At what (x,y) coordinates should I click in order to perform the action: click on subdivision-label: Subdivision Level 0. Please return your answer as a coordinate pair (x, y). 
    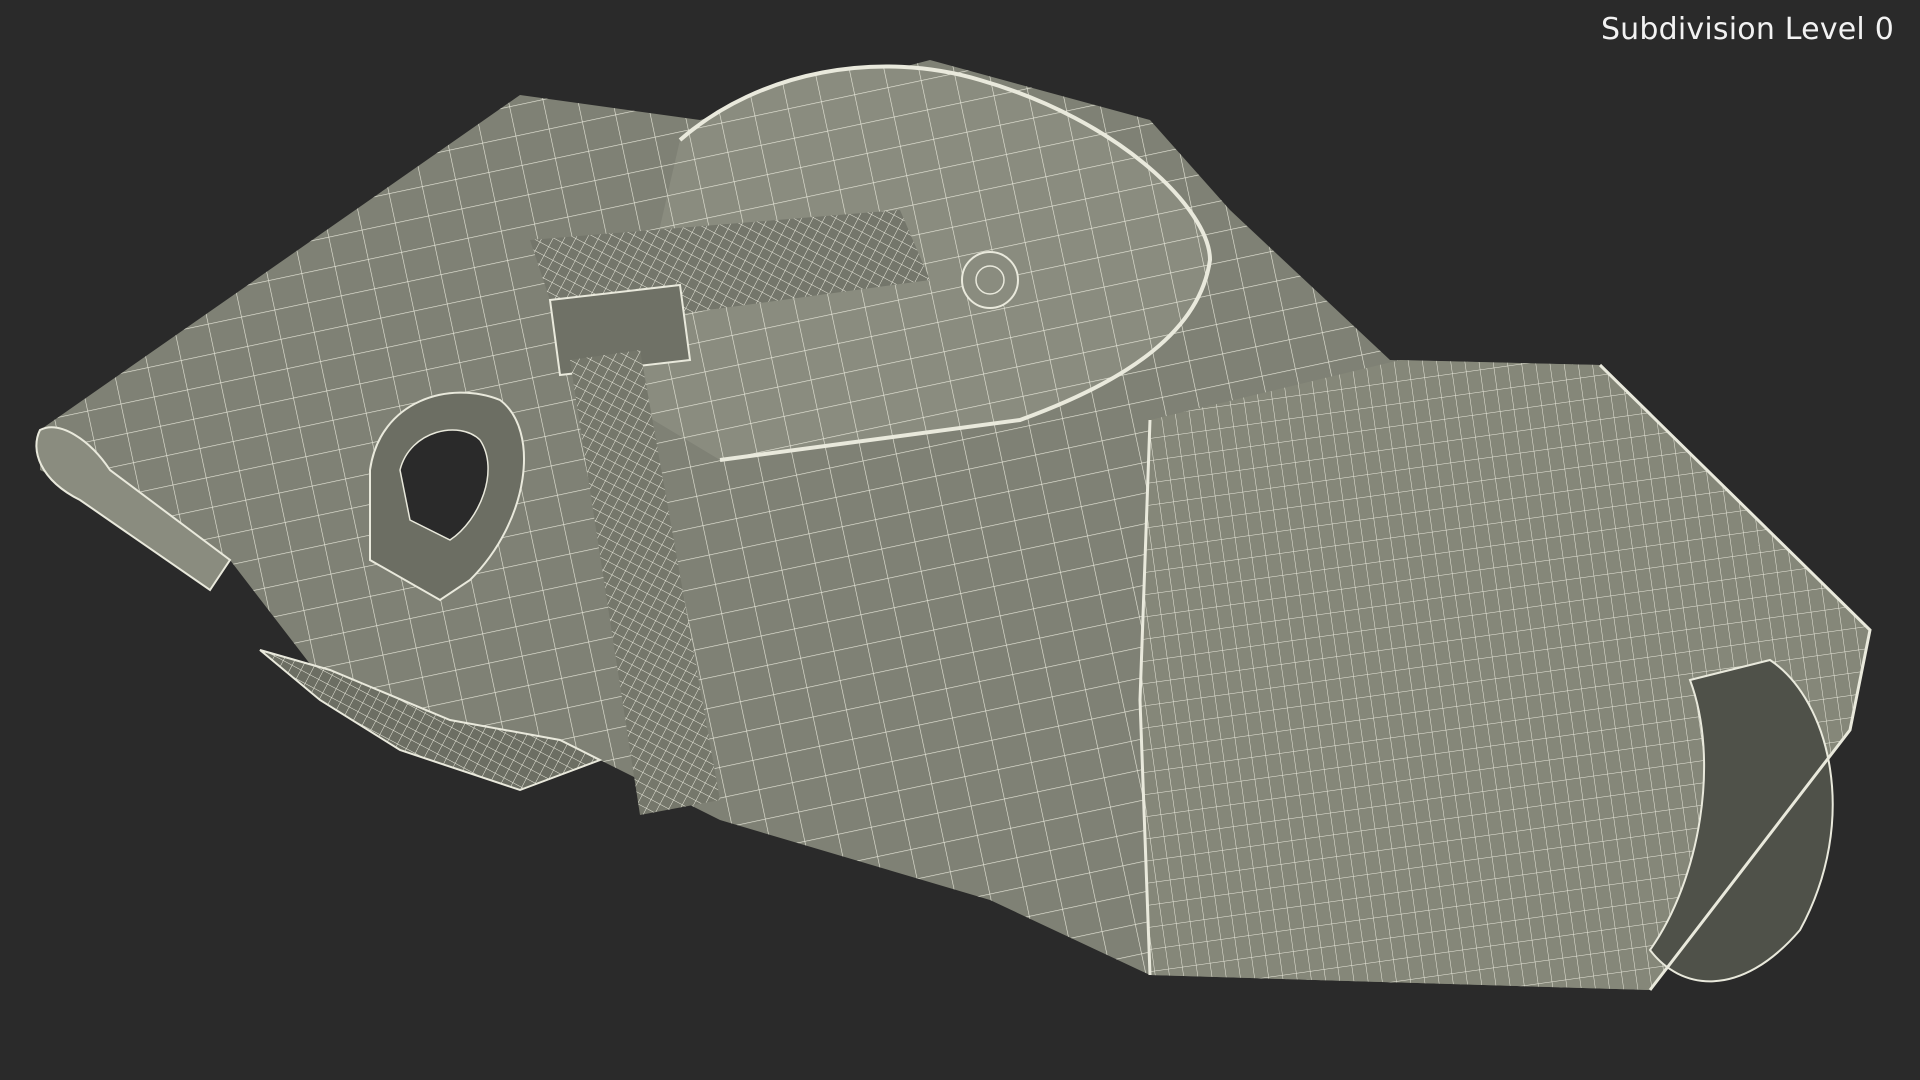
    Looking at the image, I should click on (1747, 29).